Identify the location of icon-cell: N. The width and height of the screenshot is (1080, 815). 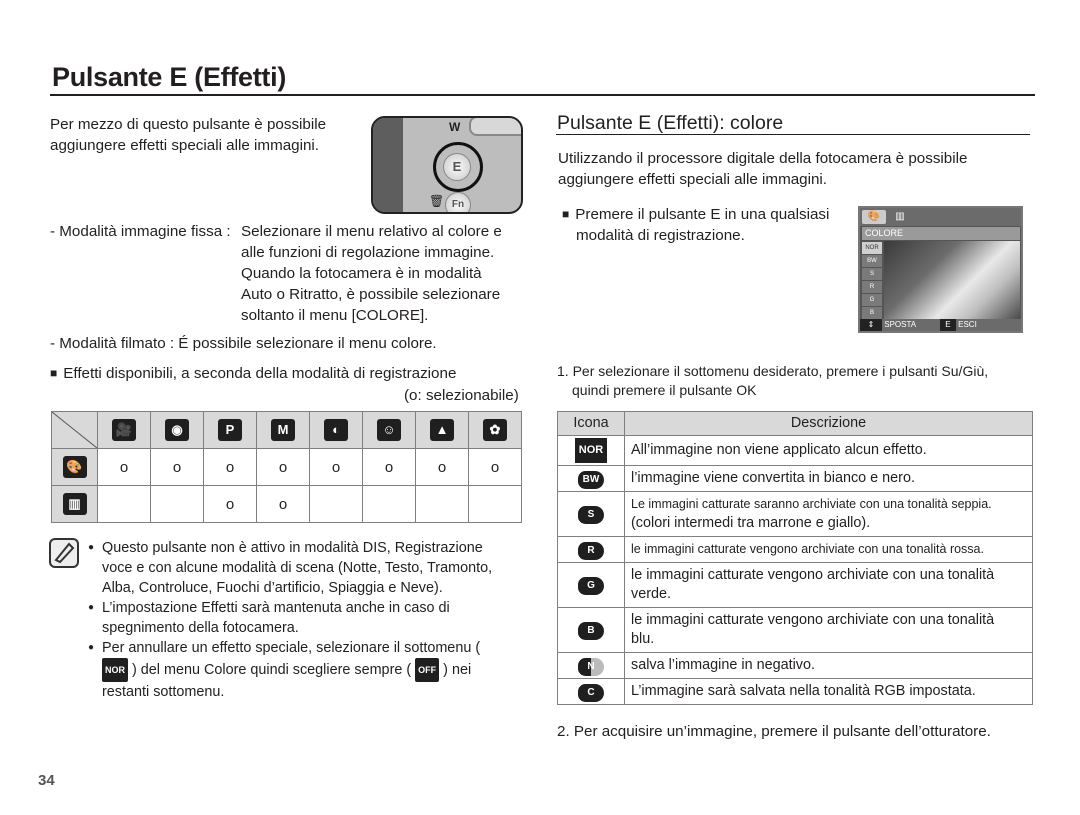
(591, 665).